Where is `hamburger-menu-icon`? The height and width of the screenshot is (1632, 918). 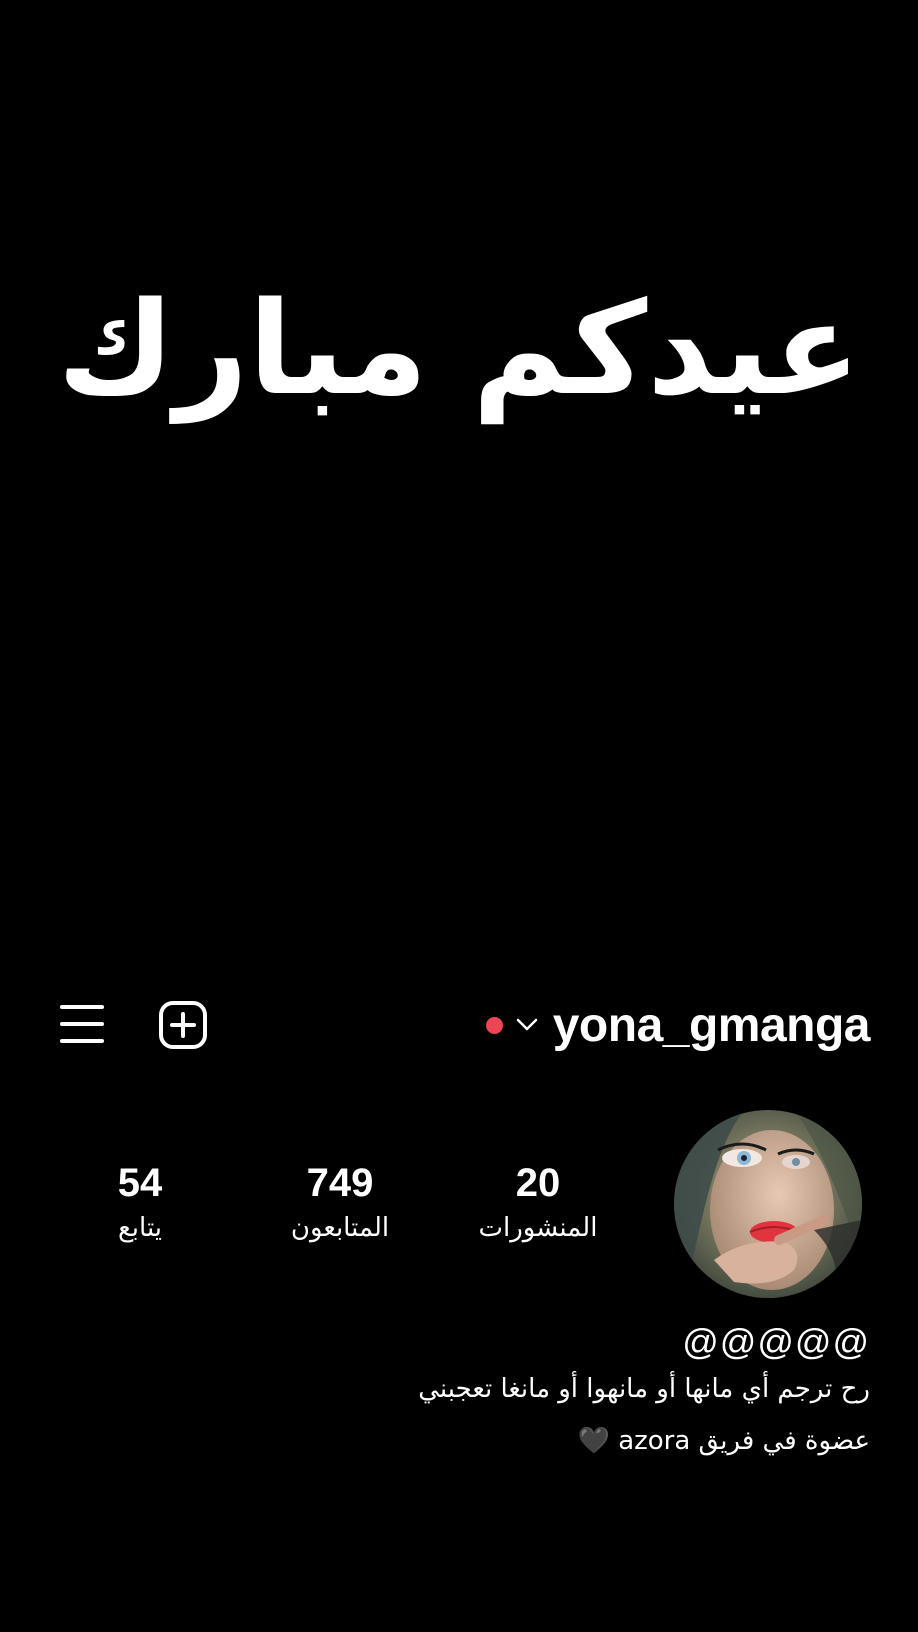 hamburger-menu-icon is located at coordinates (82, 1024).